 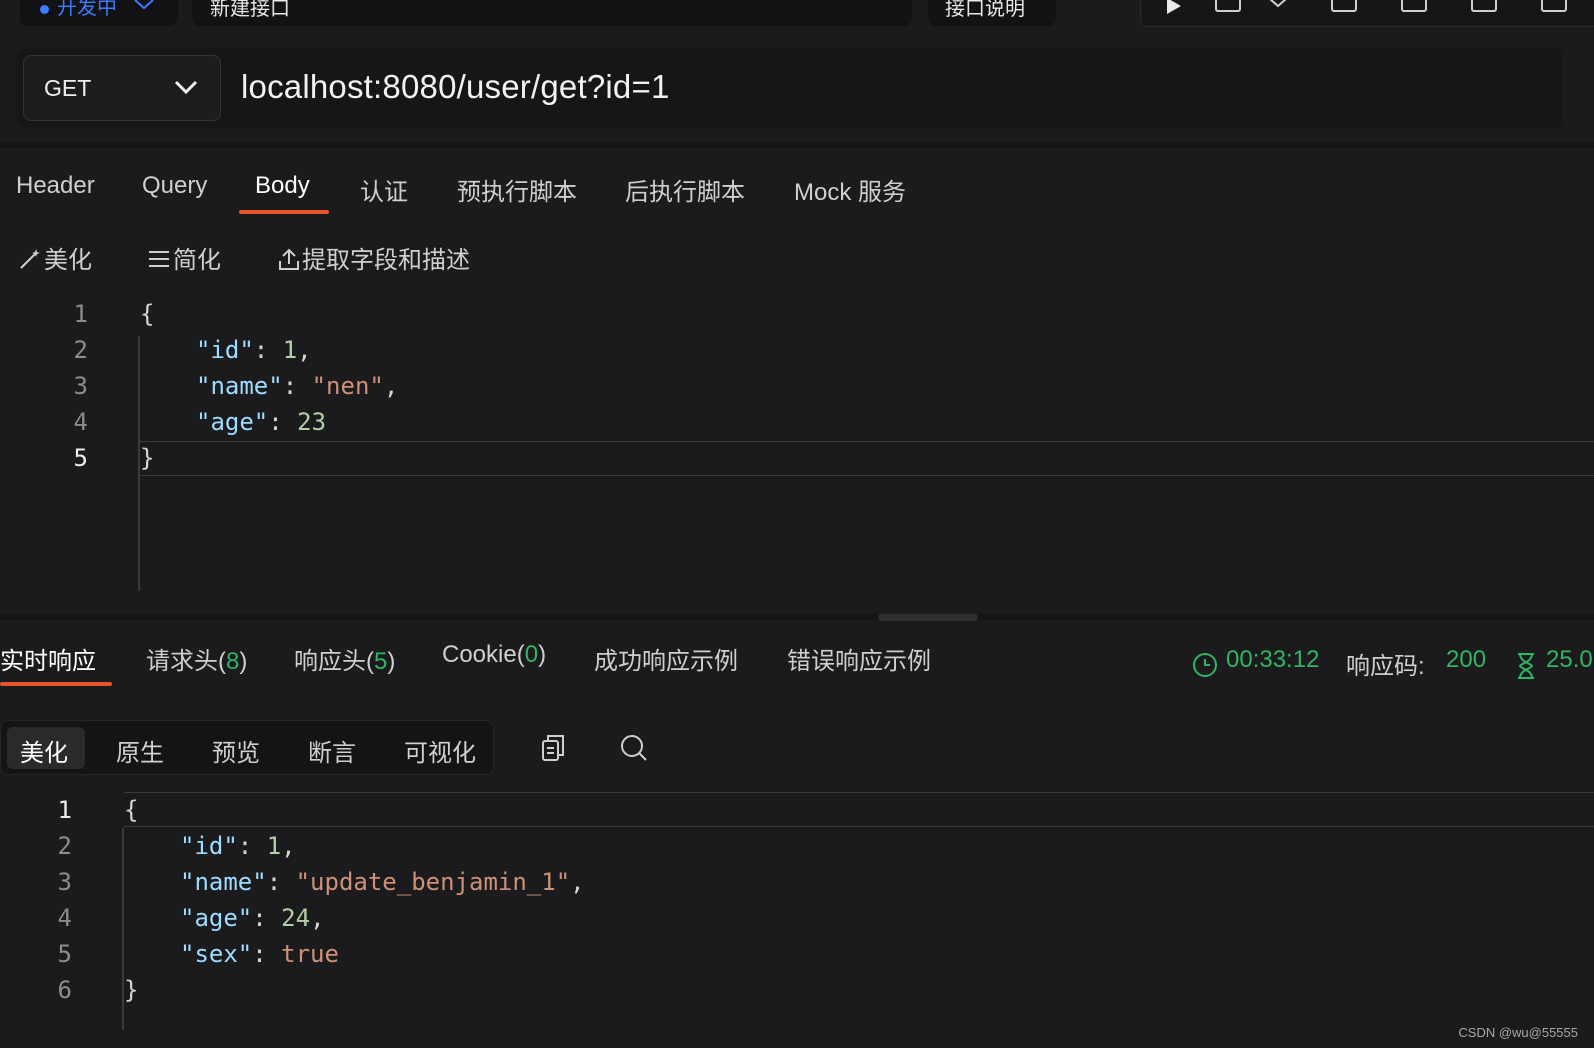 I want to click on tab-auth: 认证, so click(x=384, y=189).